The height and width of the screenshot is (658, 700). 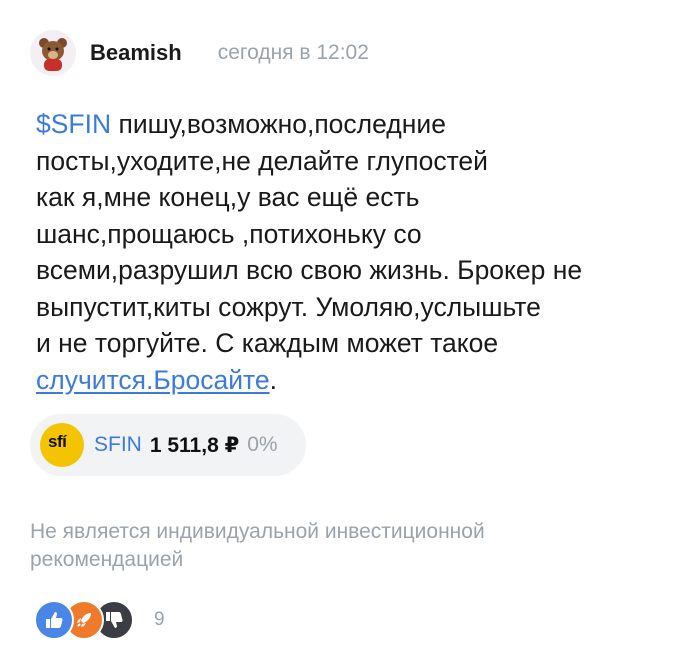 I want to click on teddy-bear-avatar-icon, so click(x=53, y=54).